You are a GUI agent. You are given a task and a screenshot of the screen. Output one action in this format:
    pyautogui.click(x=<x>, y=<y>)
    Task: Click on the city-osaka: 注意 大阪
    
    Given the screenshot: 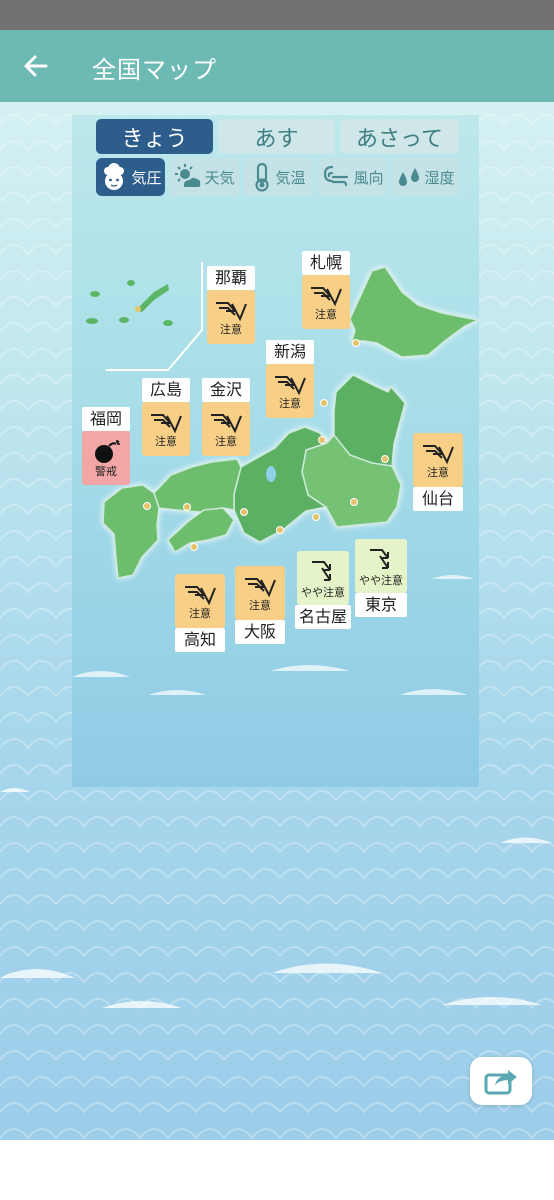 What is the action you would take?
    pyautogui.click(x=260, y=605)
    